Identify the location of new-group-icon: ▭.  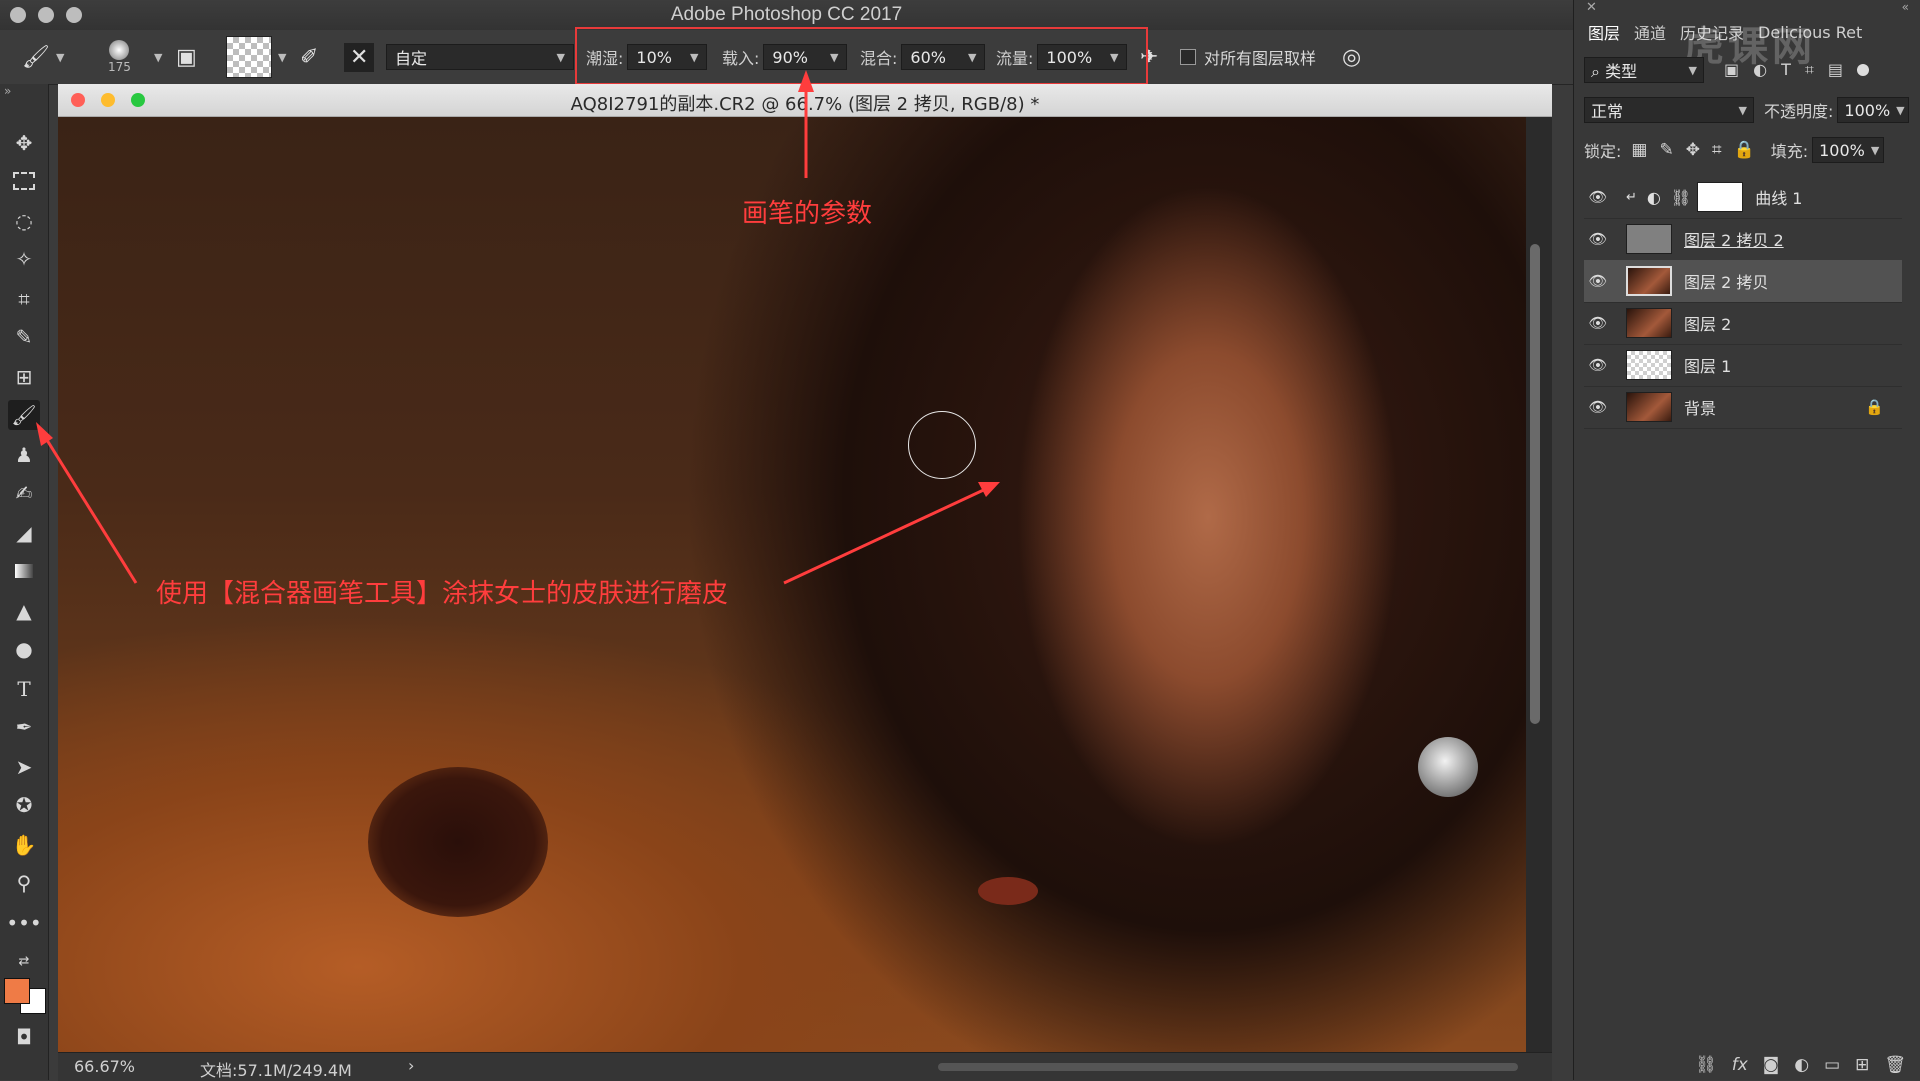
(1832, 1065).